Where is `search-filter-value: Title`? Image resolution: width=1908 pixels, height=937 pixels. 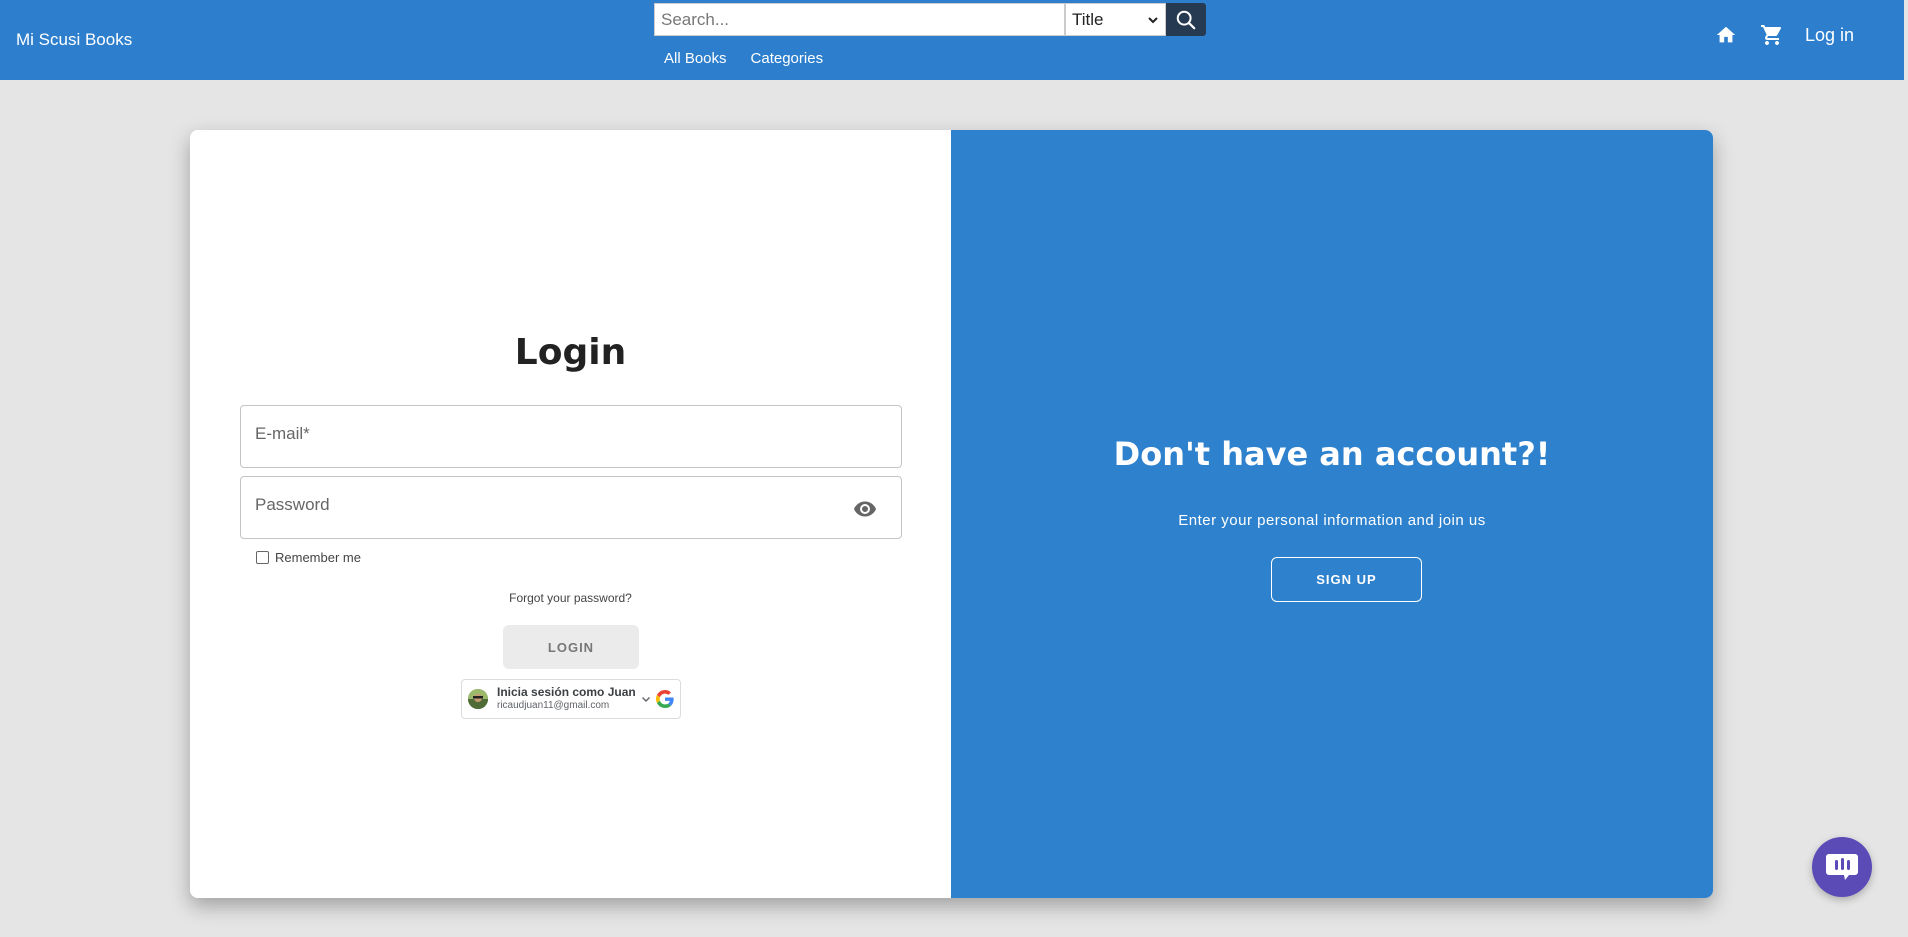
search-filter-value: Title is located at coordinates (1088, 19).